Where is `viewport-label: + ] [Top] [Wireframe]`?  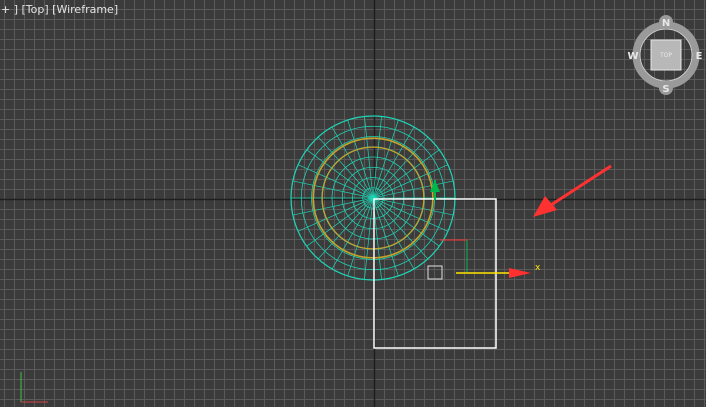
viewport-label: + ] [Top] [Wireframe] is located at coordinates (60, 9).